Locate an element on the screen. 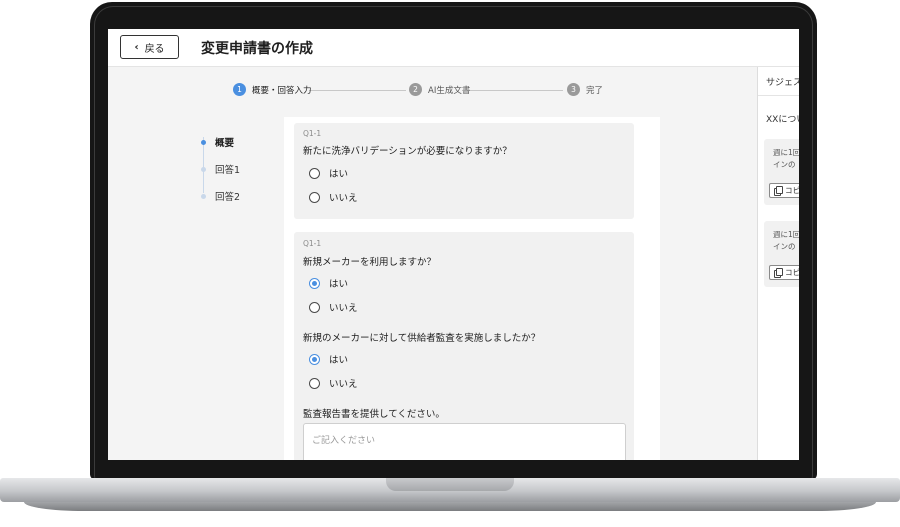 The image size is (900, 527). report-textarea is located at coordinates (464, 441).